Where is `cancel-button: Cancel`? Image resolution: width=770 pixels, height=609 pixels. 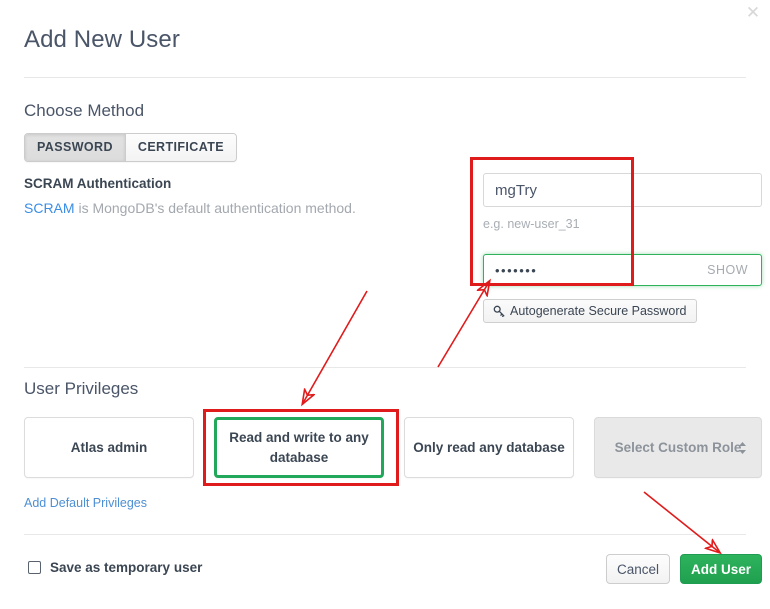 cancel-button: Cancel is located at coordinates (638, 569).